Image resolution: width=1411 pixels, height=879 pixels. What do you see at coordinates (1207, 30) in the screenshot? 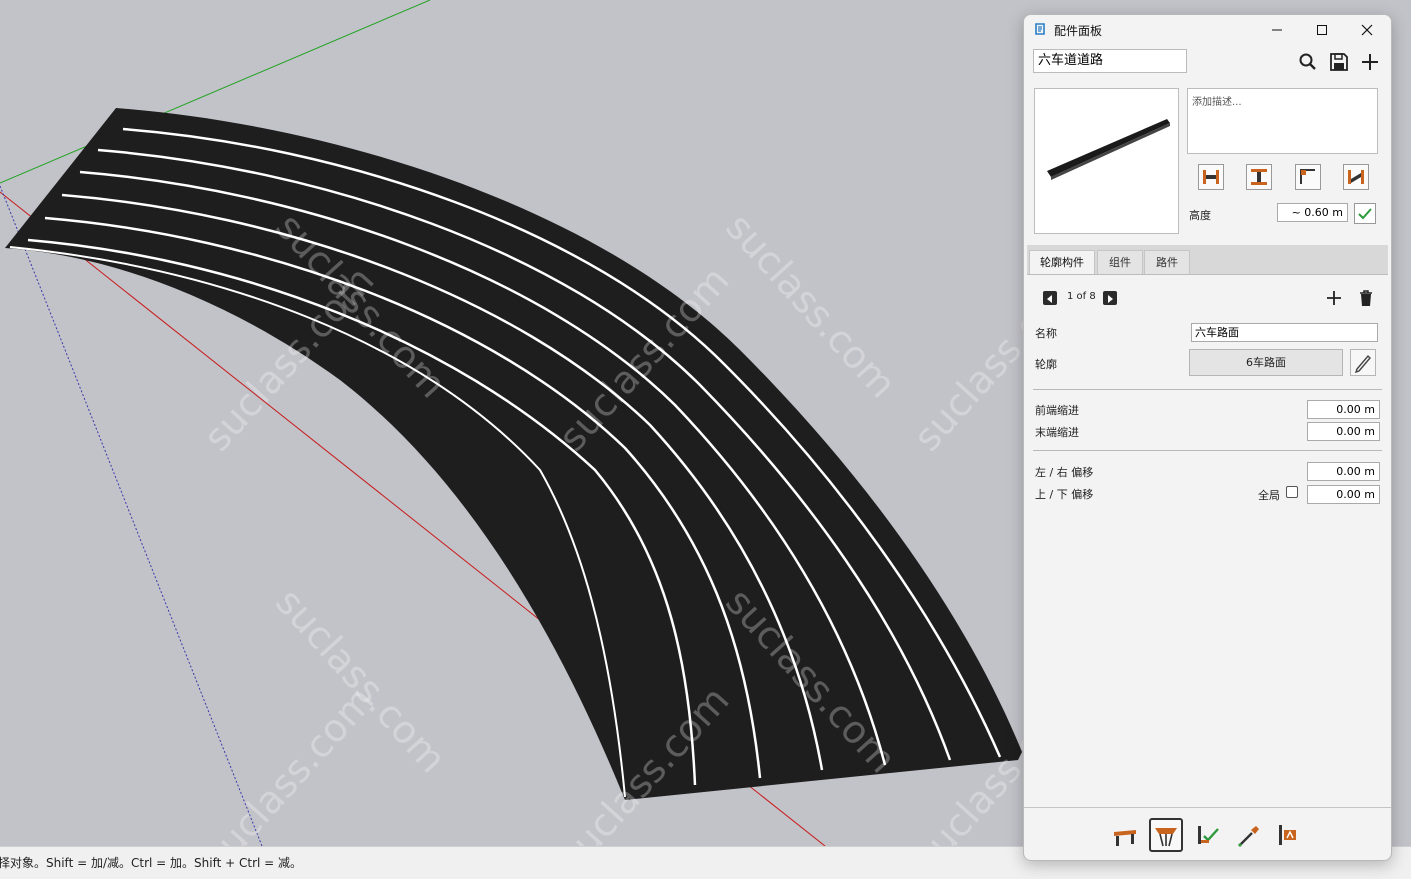
I see `title-bar: 配件面板` at bounding box center [1207, 30].